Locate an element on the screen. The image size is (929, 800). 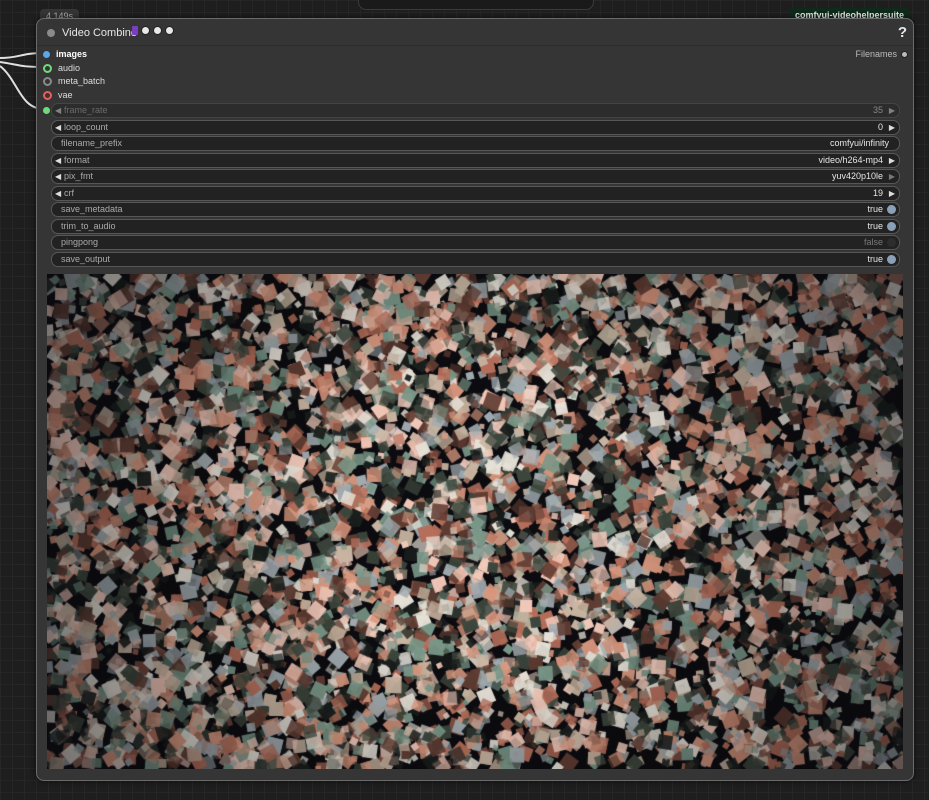
widget-label: filename_prefix is located at coordinates (92, 143).